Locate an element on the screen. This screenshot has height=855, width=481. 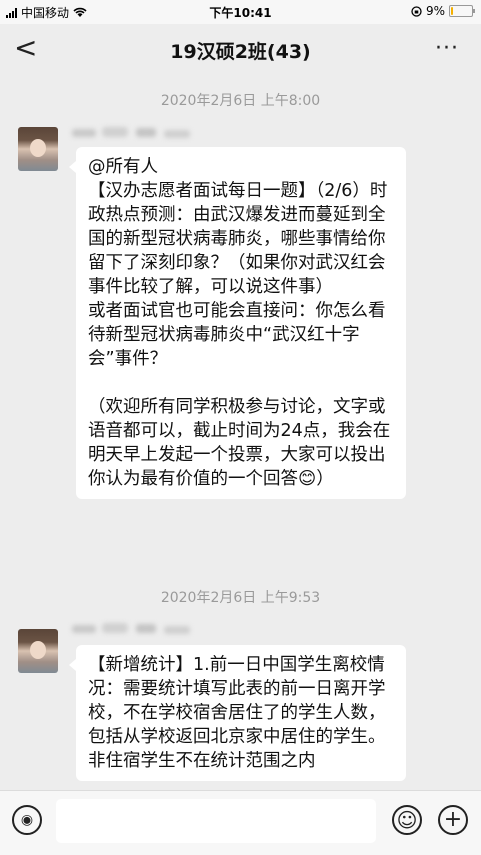
status-bar: 中国移动 下午10:41 9% is located at coordinates (240, 12).